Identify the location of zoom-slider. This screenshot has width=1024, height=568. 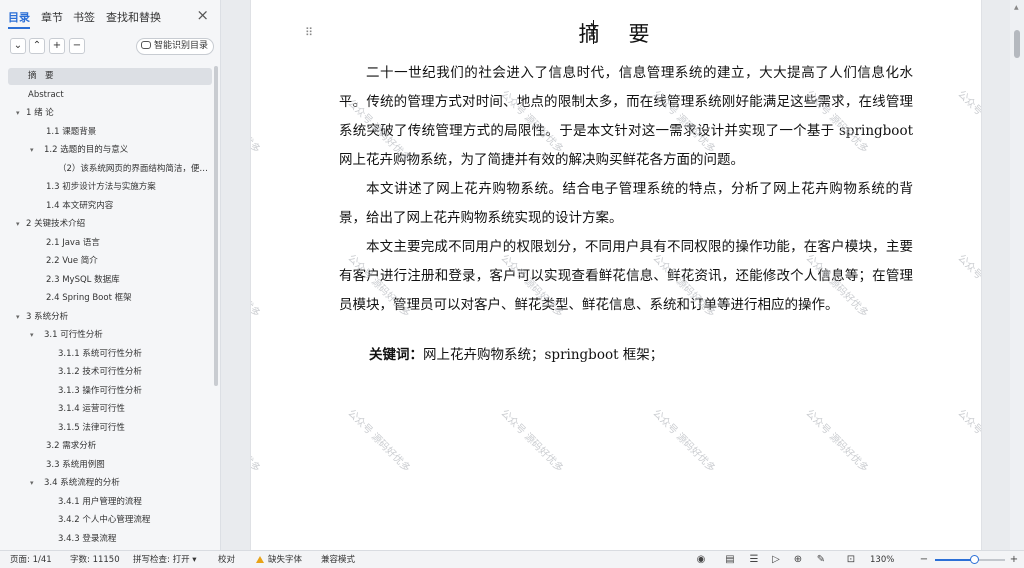
(970, 559).